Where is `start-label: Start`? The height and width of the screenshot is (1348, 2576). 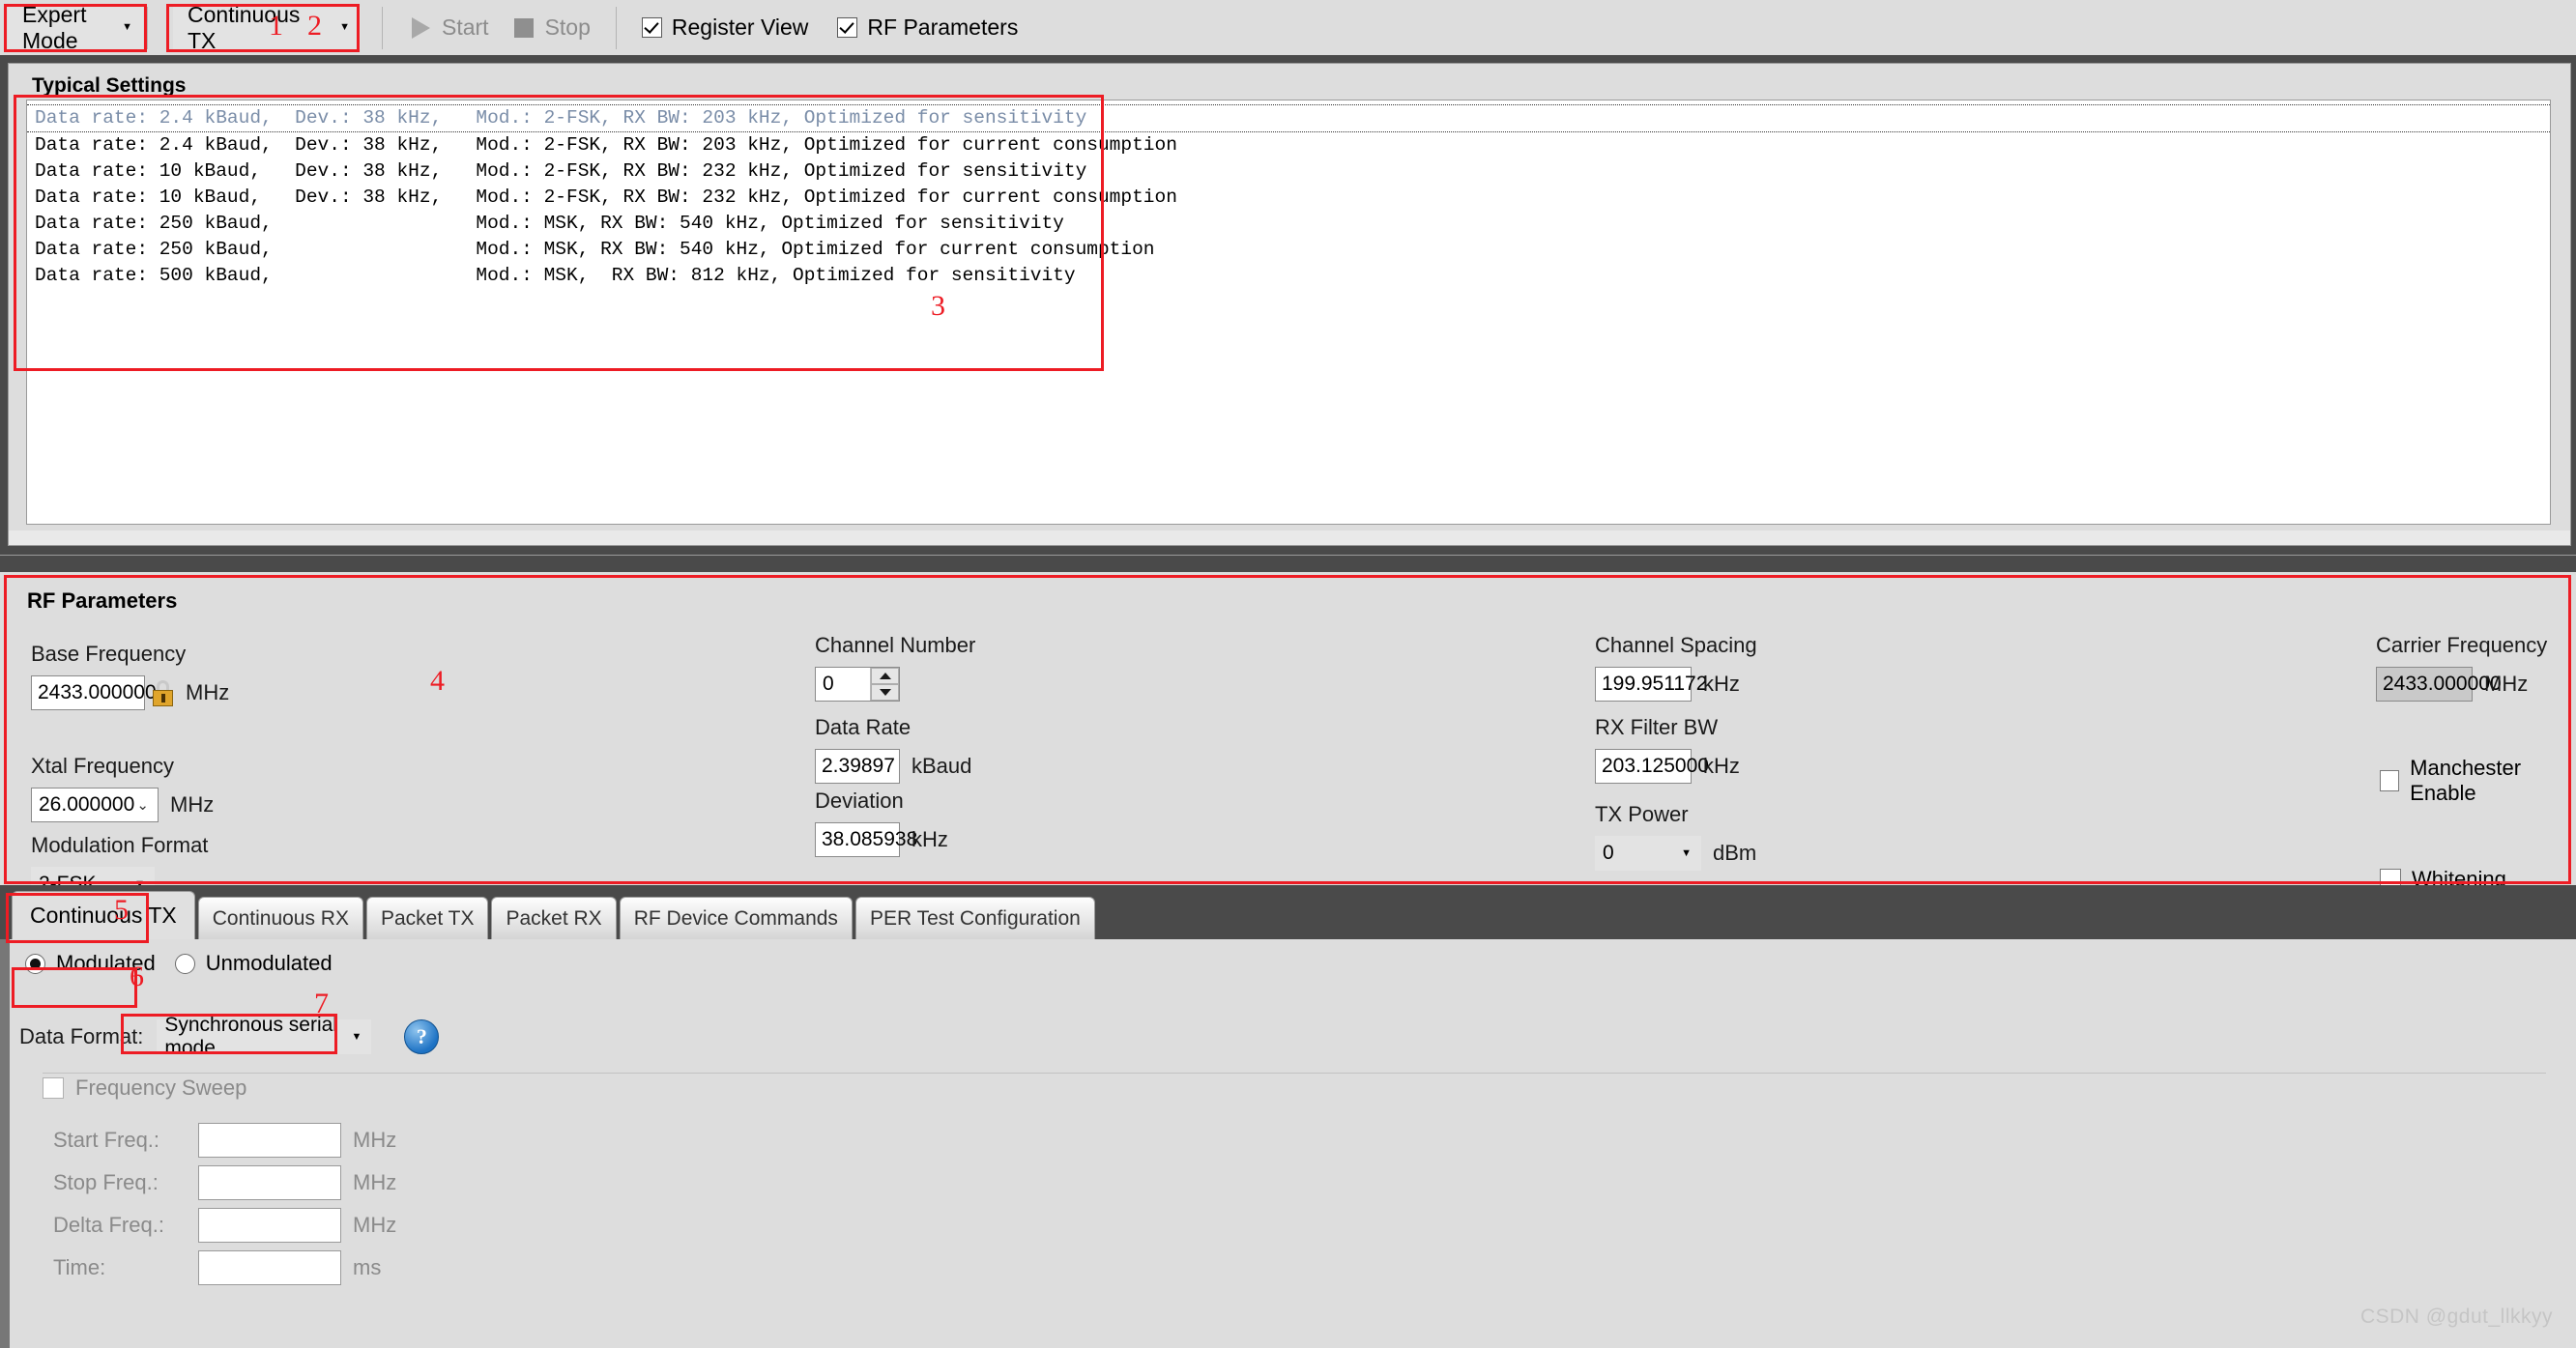
start-label: Start is located at coordinates (465, 27).